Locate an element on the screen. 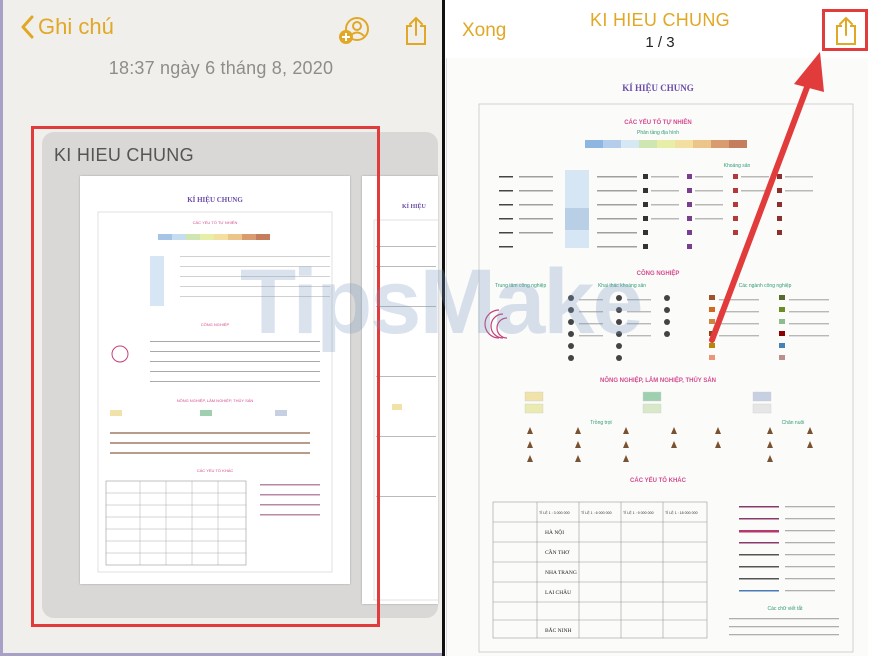  mining-symbols is located at coordinates (619, 328).